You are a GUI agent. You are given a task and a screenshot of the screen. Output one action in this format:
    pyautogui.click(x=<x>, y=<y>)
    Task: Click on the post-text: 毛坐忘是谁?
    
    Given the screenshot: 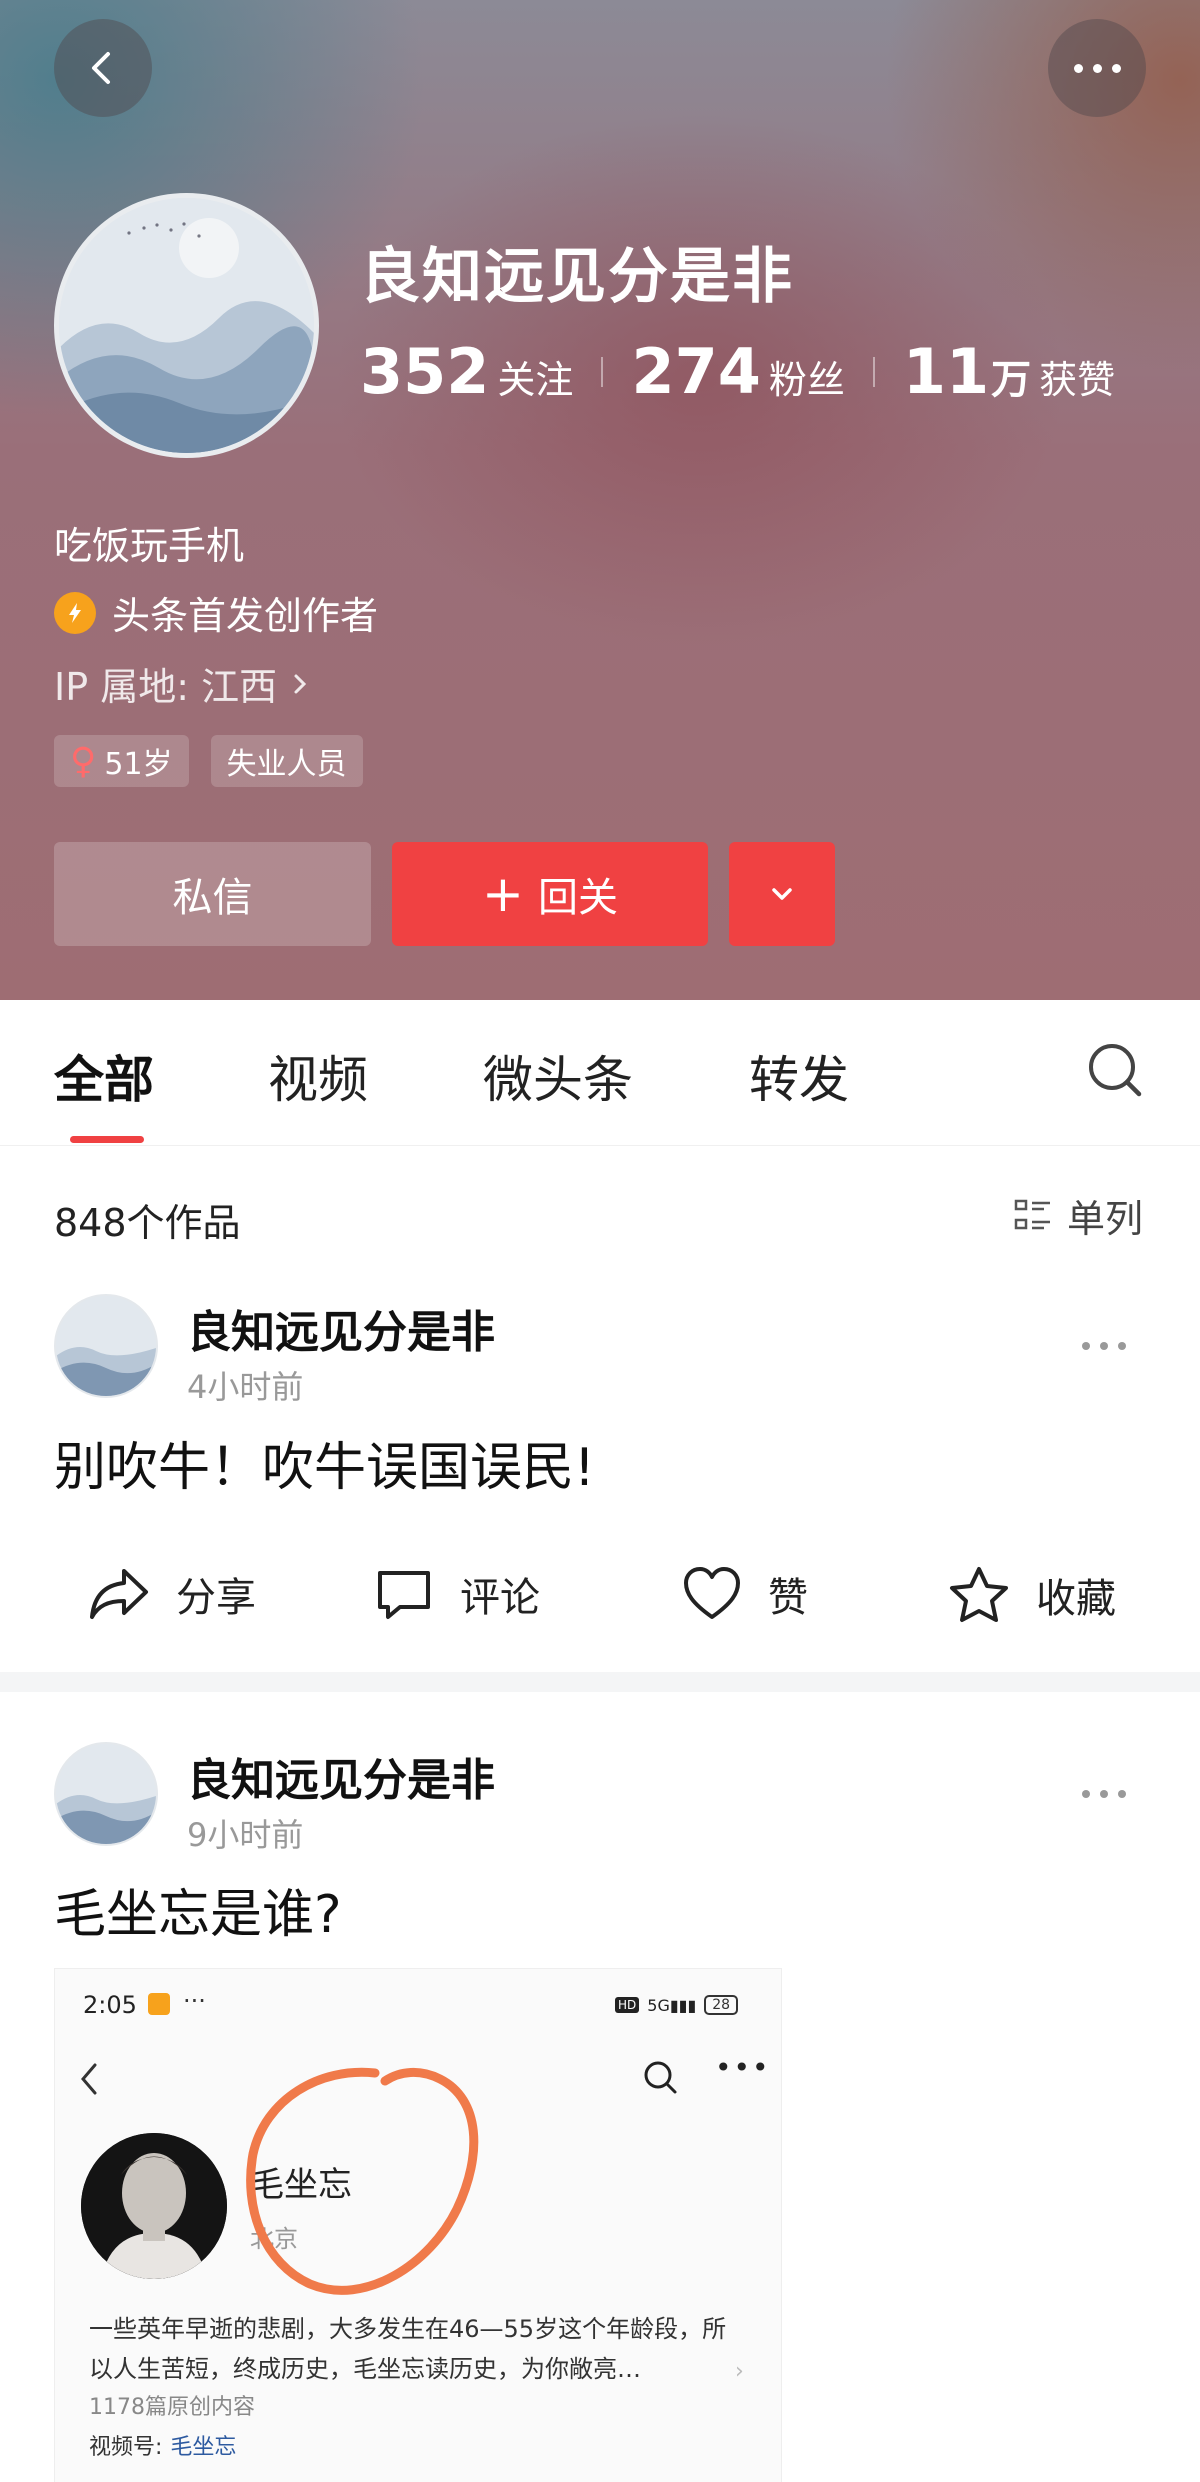 What is the action you would take?
    pyautogui.click(x=198, y=1909)
    